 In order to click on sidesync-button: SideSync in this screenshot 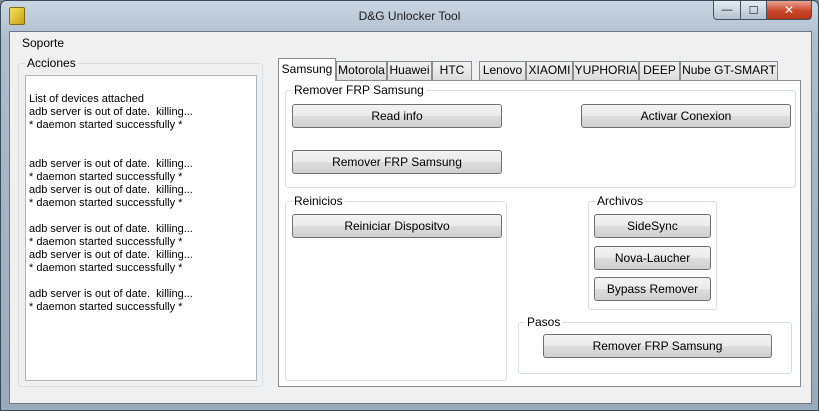, I will do `click(652, 226)`.